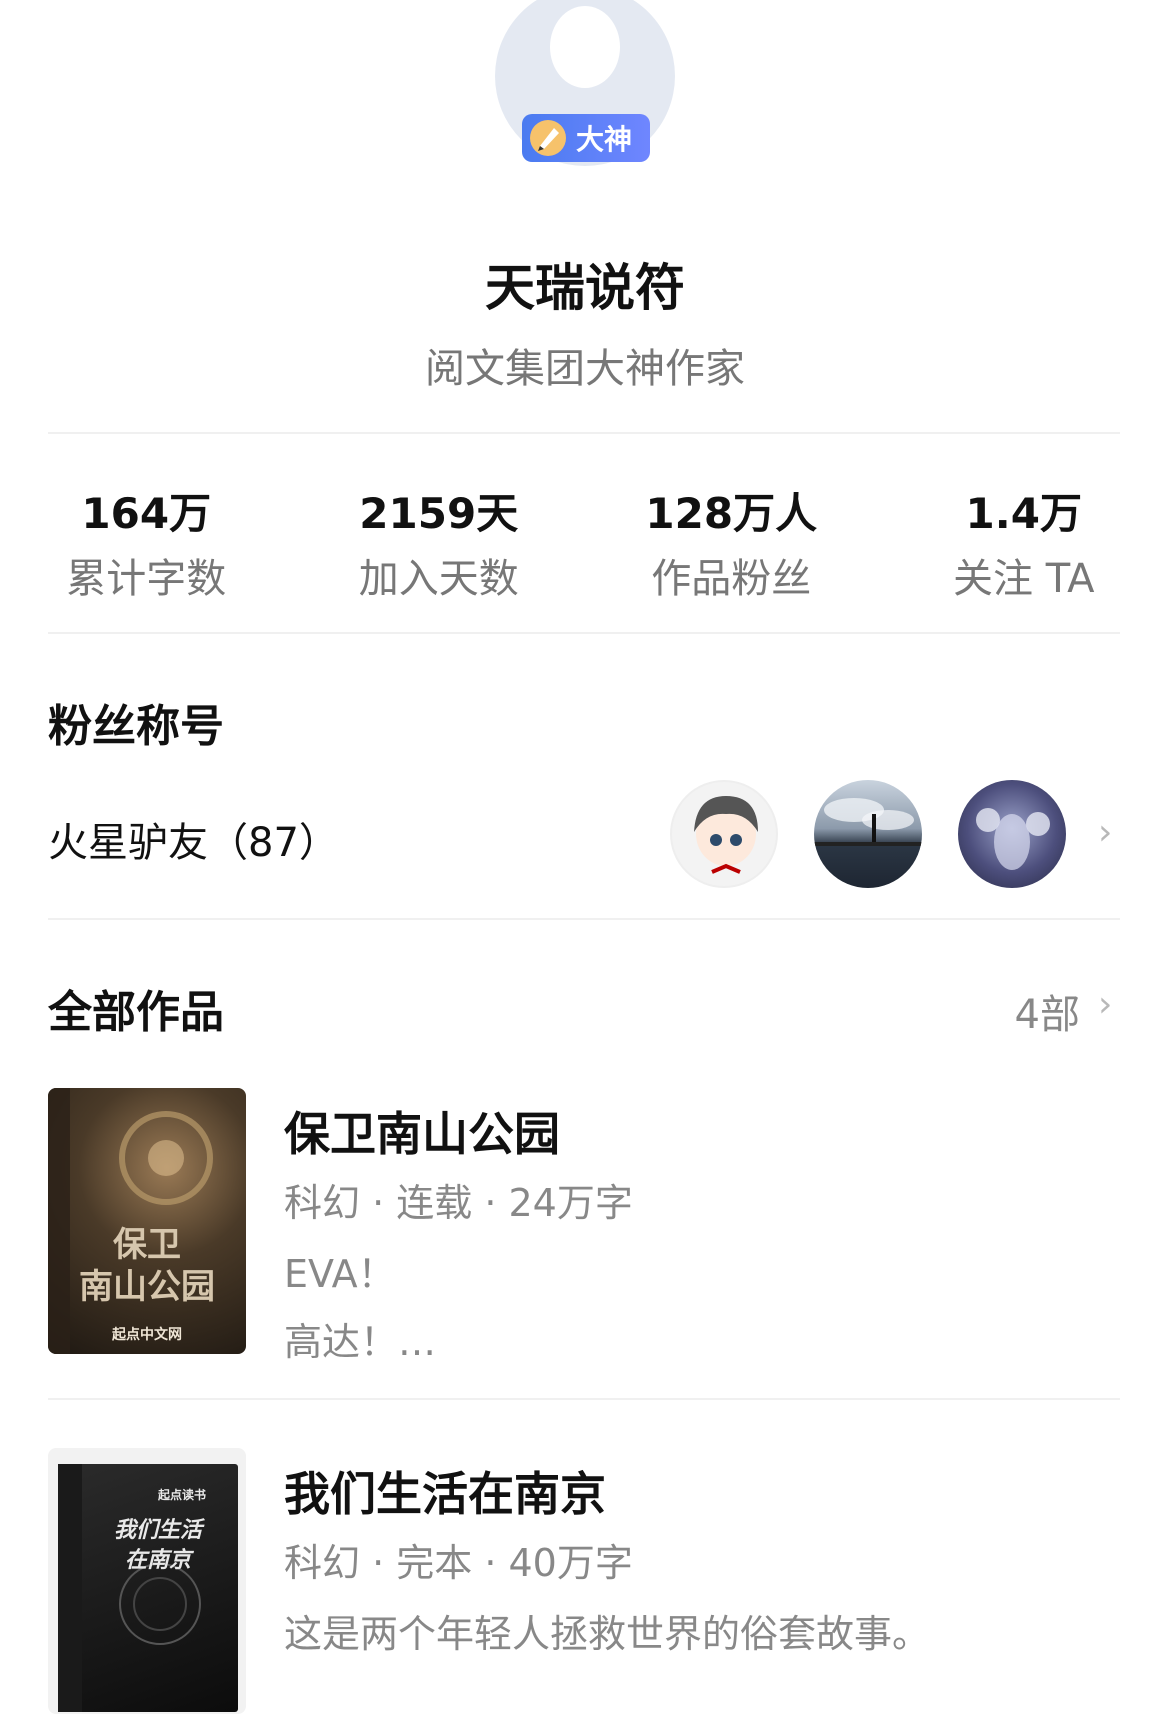 This screenshot has height=1718, width=1170. I want to click on stat-value: 2159天, so click(439, 508).